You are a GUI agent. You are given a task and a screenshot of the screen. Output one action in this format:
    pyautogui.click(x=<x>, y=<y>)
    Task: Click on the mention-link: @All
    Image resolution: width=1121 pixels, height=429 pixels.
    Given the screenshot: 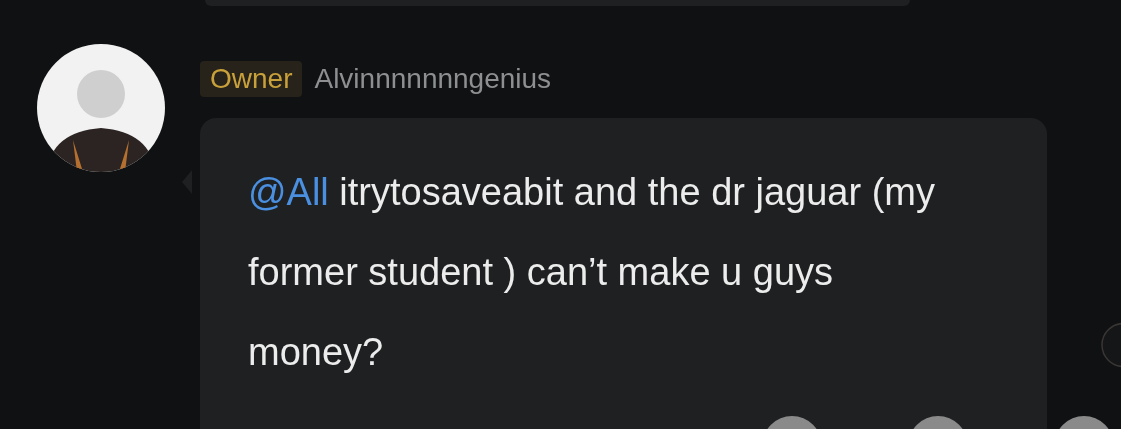 What is the action you would take?
    pyautogui.click(x=288, y=192)
    